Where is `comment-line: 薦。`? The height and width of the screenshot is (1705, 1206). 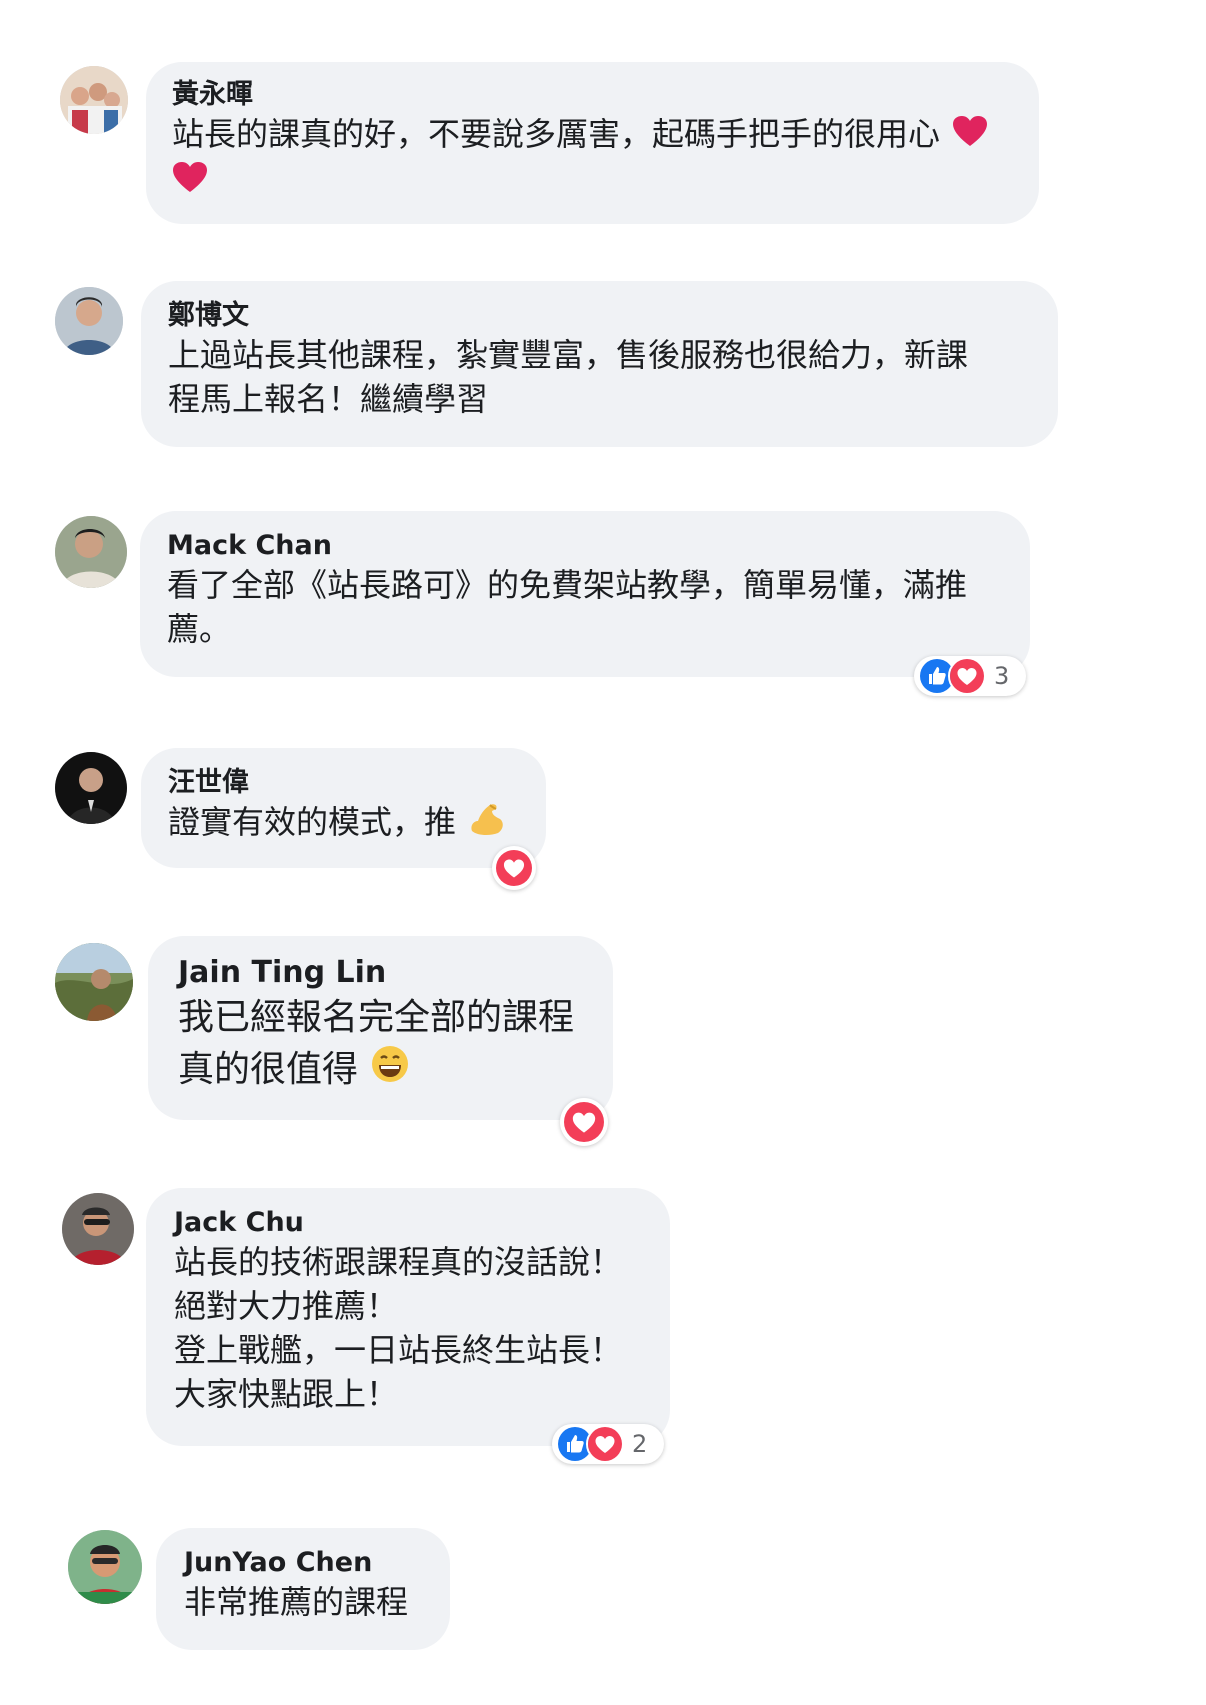 comment-line: 薦。 is located at coordinates (199, 629).